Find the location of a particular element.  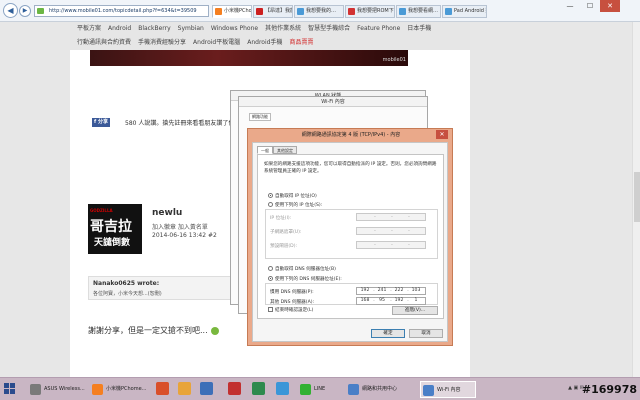

ip-address-label: IP 位址(I): is located at coordinates (281, 218).